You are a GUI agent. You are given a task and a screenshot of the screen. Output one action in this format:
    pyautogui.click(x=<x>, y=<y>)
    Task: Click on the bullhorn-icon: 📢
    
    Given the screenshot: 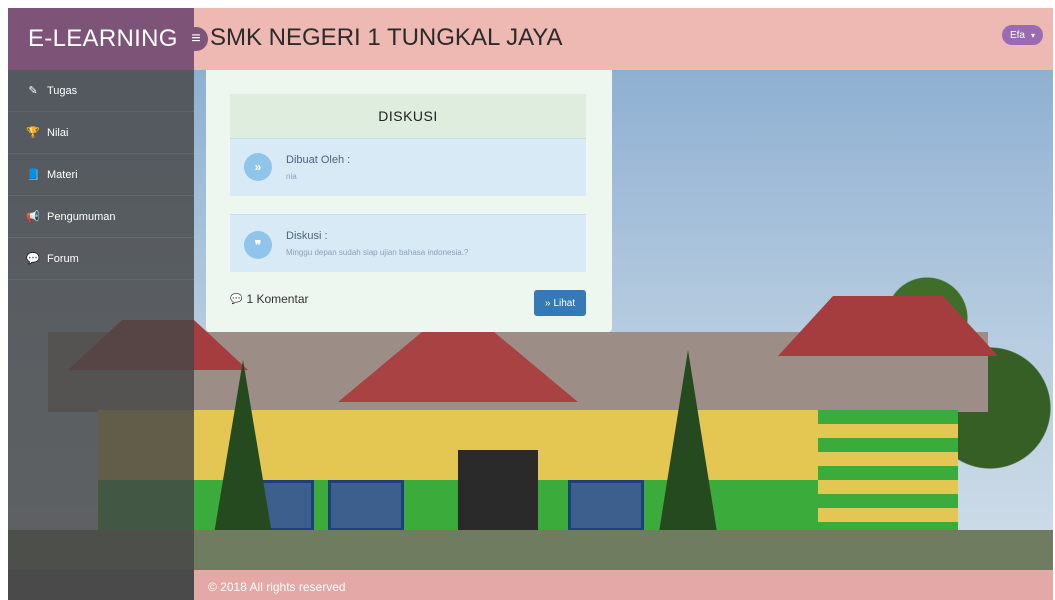 What is the action you would take?
    pyautogui.click(x=33, y=217)
    